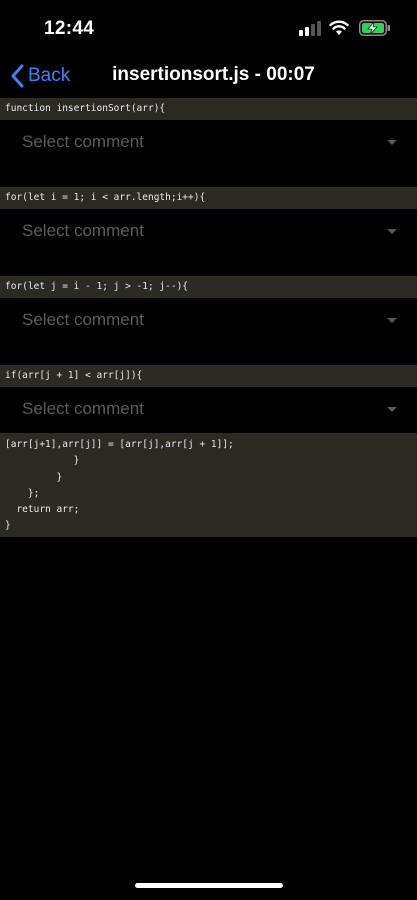 This screenshot has width=417, height=900. I want to click on home-indicator, so click(209, 885).